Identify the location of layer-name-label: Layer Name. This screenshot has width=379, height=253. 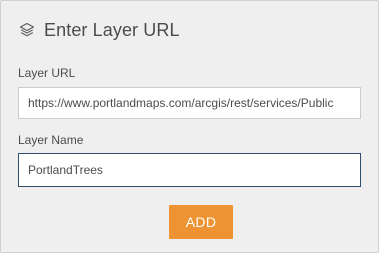
(51, 140).